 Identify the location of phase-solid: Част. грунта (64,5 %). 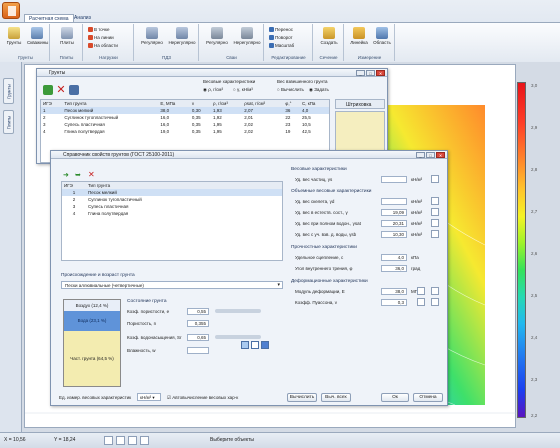
(92, 358).